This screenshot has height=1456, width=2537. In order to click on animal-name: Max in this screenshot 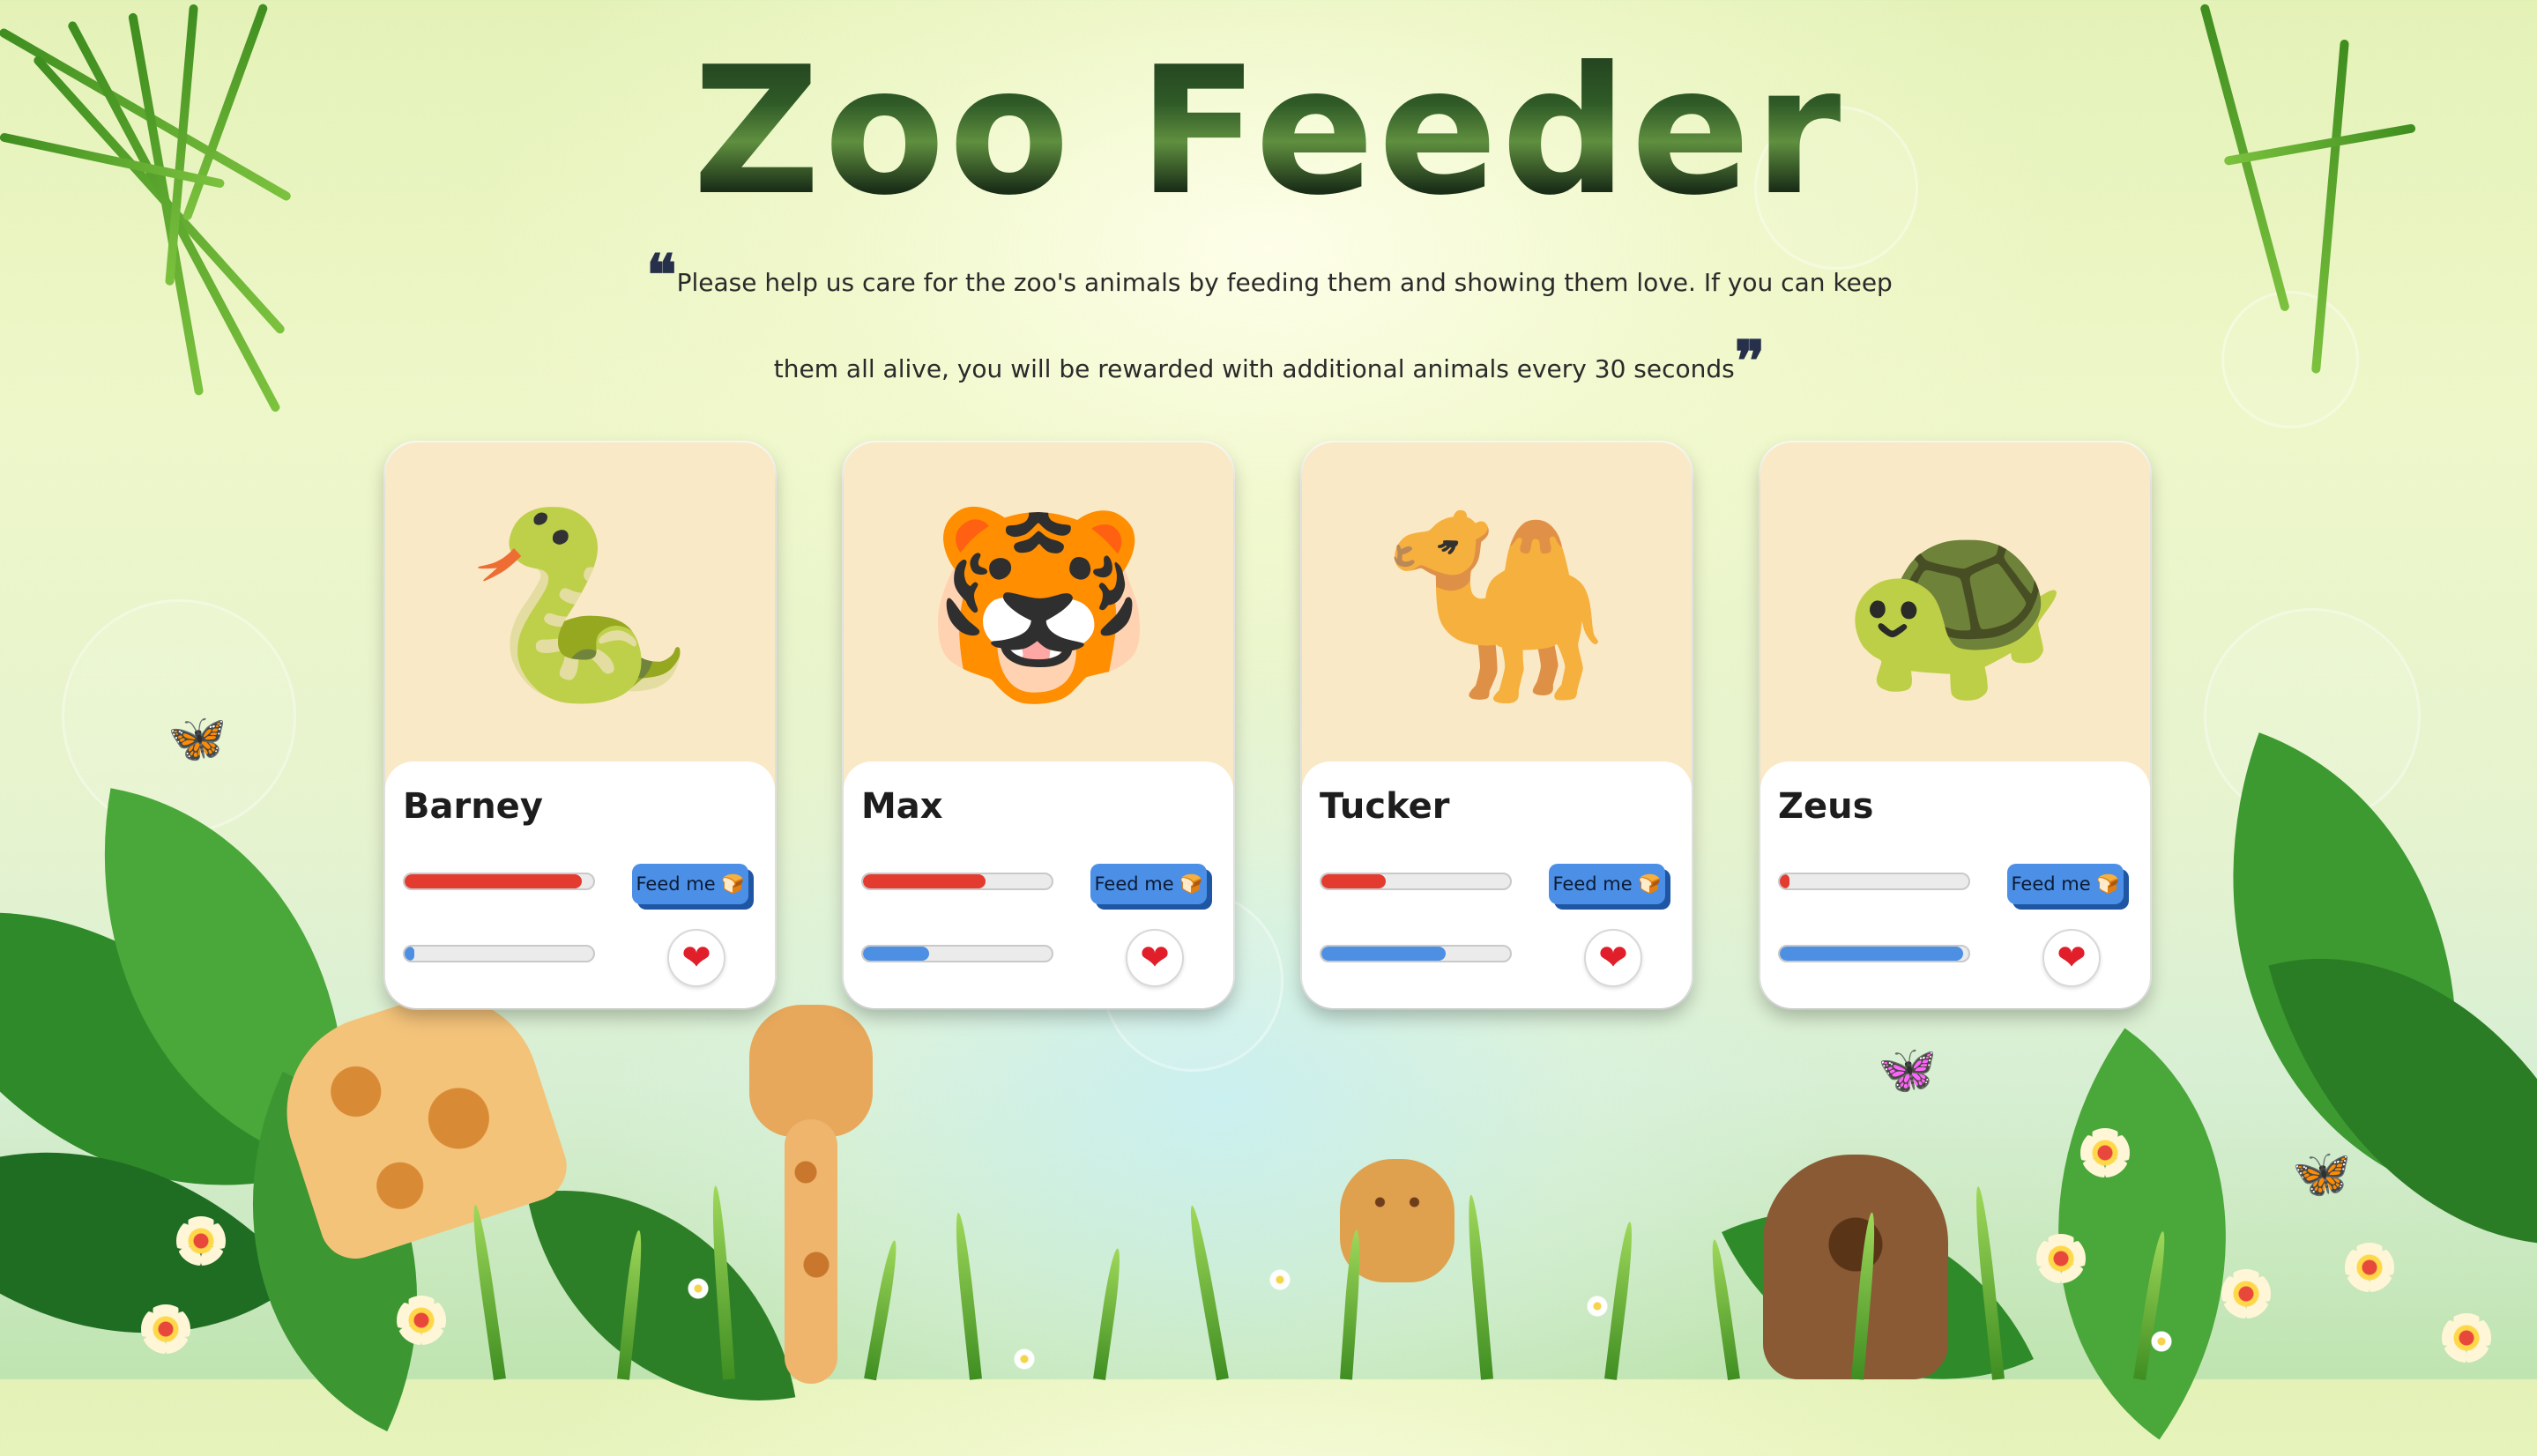, I will do `click(902, 806)`.